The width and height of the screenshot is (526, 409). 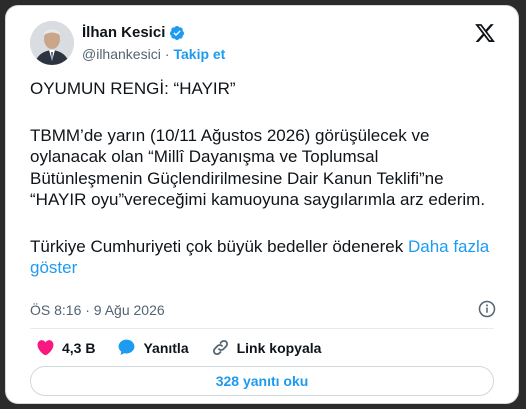 I want to click on copy-link-button: Link kopyala, so click(x=266, y=347).